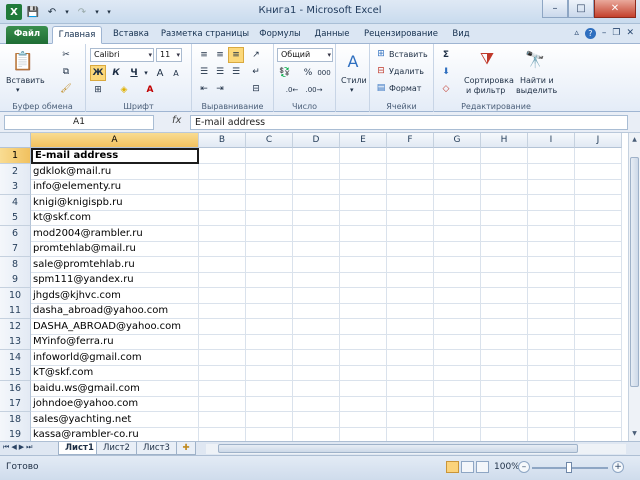  What do you see at coordinates (536, 90) in the screenshot?
I see `find-select-line2: выделить` at bounding box center [536, 90].